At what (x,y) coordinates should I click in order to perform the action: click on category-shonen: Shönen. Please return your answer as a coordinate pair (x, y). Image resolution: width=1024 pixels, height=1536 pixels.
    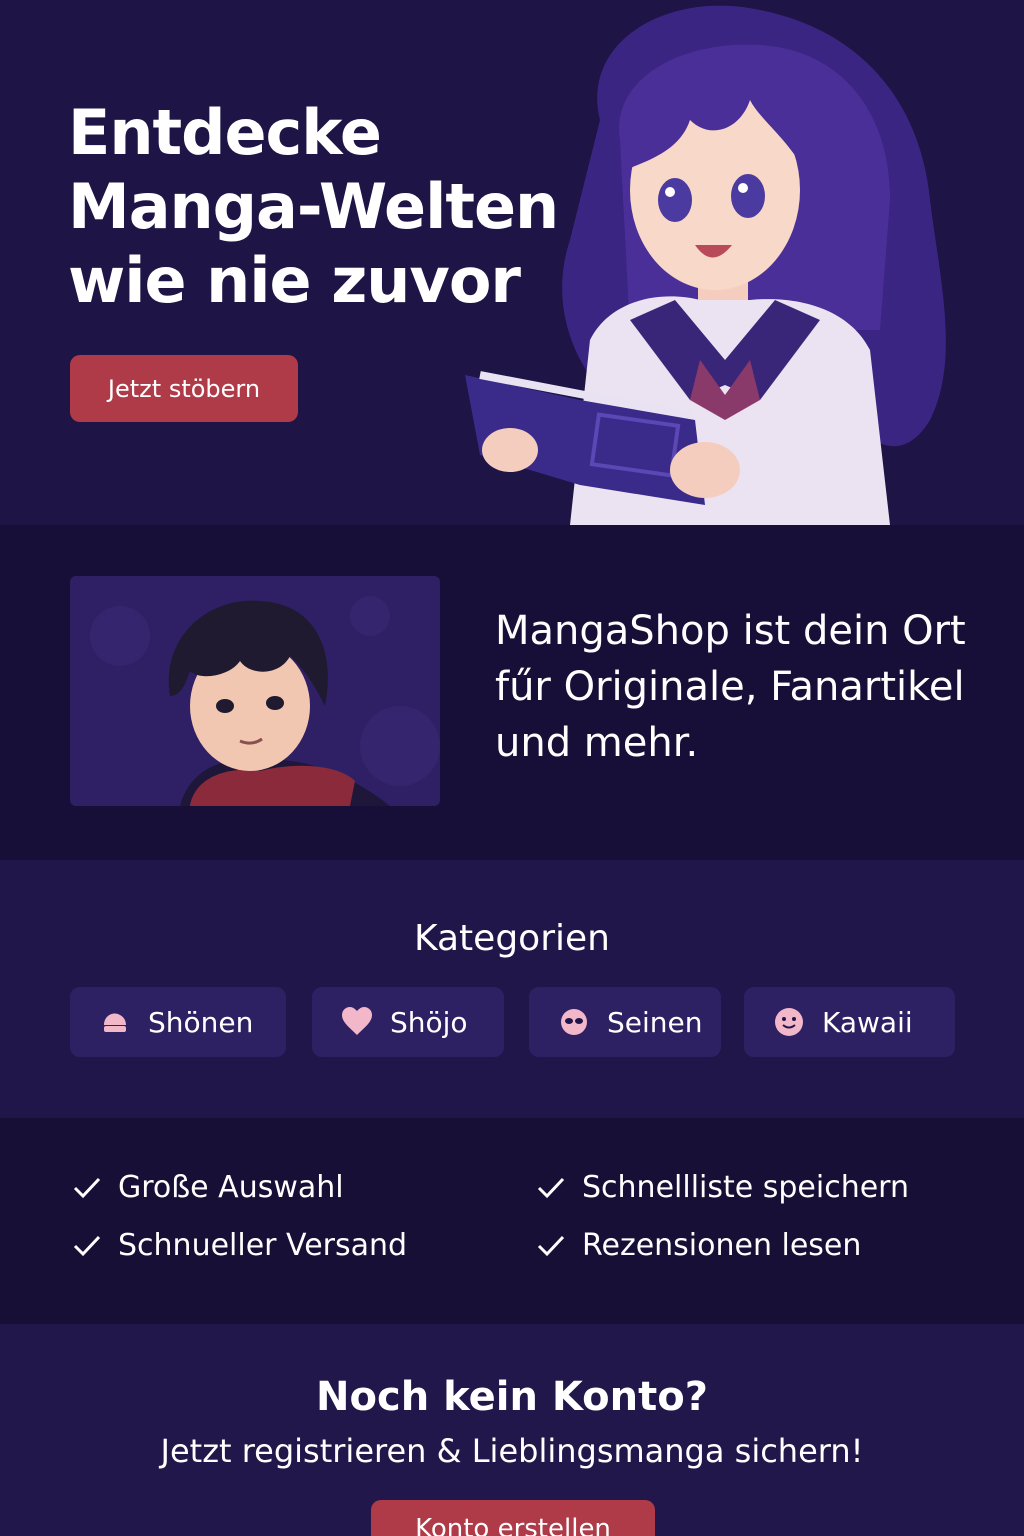
    Looking at the image, I should click on (178, 1022).